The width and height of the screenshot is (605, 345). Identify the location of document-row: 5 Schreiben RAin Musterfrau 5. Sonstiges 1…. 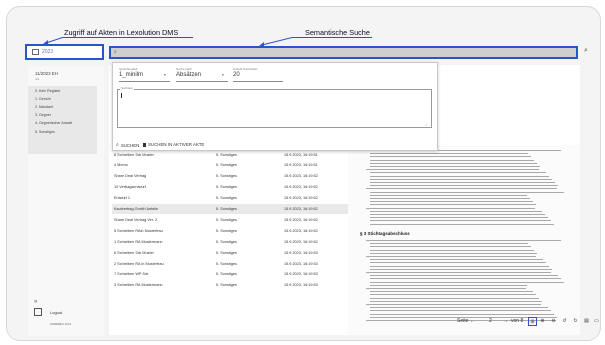
(230, 230).